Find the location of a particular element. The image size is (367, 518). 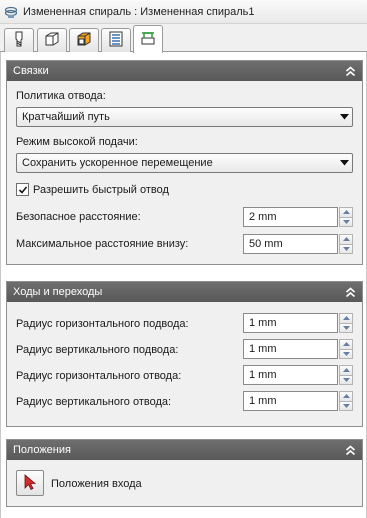

entry-positions-button is located at coordinates (30, 483).